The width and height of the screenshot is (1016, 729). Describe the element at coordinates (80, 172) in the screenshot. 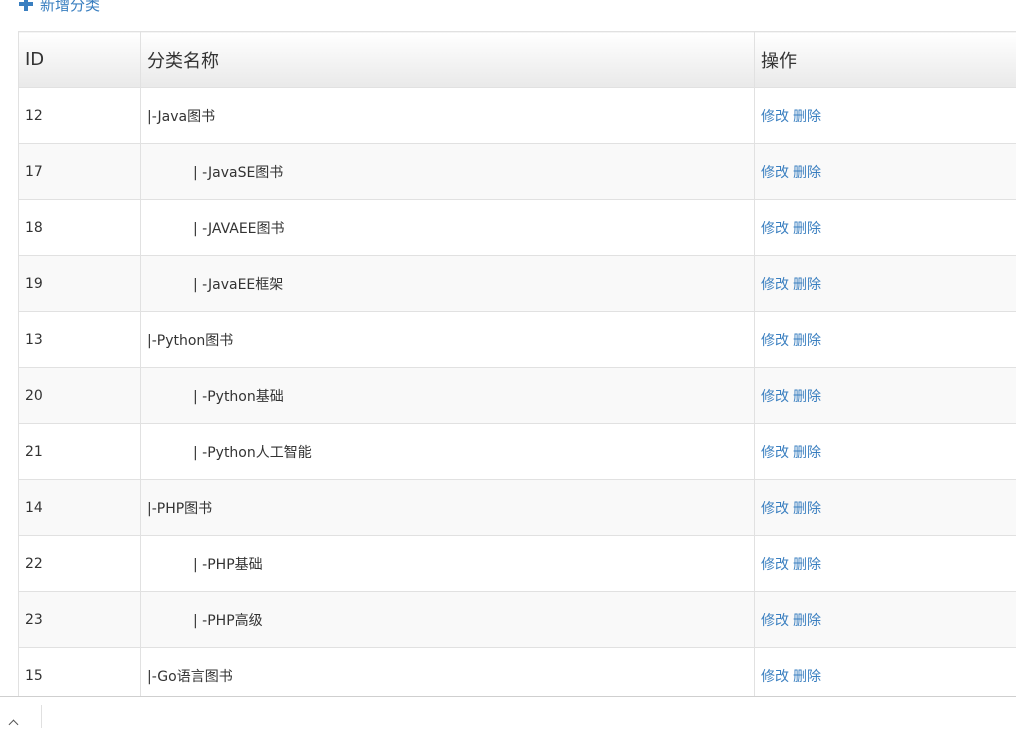

I see `row-id: 17` at that location.